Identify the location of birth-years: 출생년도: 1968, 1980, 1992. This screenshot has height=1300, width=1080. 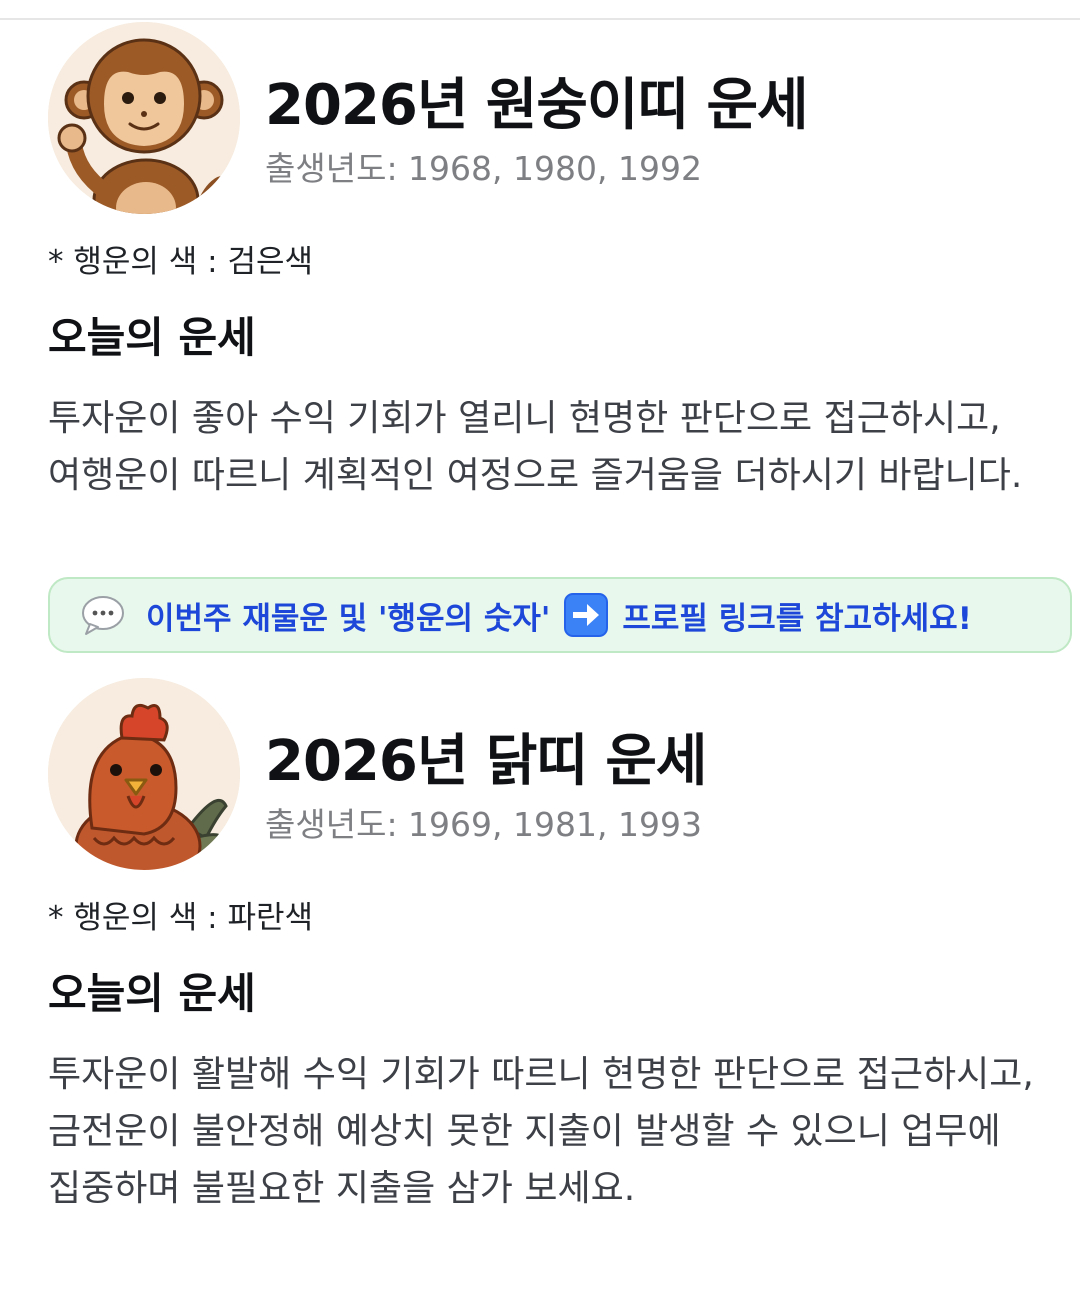
(483, 168).